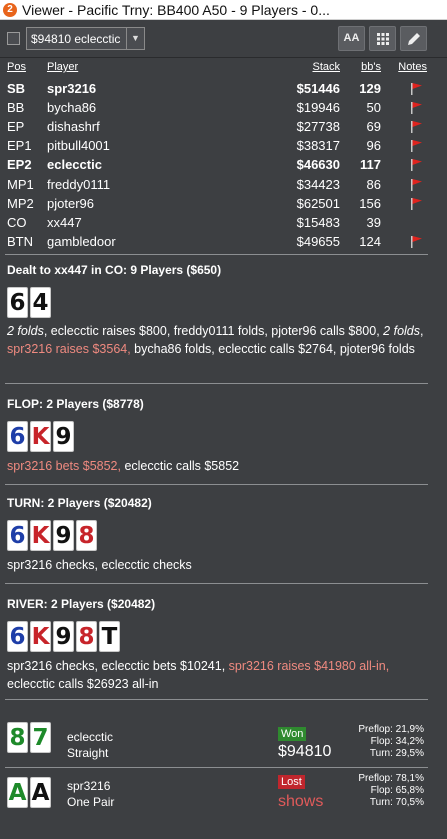  I want to click on playing-card: 7, so click(40, 737).